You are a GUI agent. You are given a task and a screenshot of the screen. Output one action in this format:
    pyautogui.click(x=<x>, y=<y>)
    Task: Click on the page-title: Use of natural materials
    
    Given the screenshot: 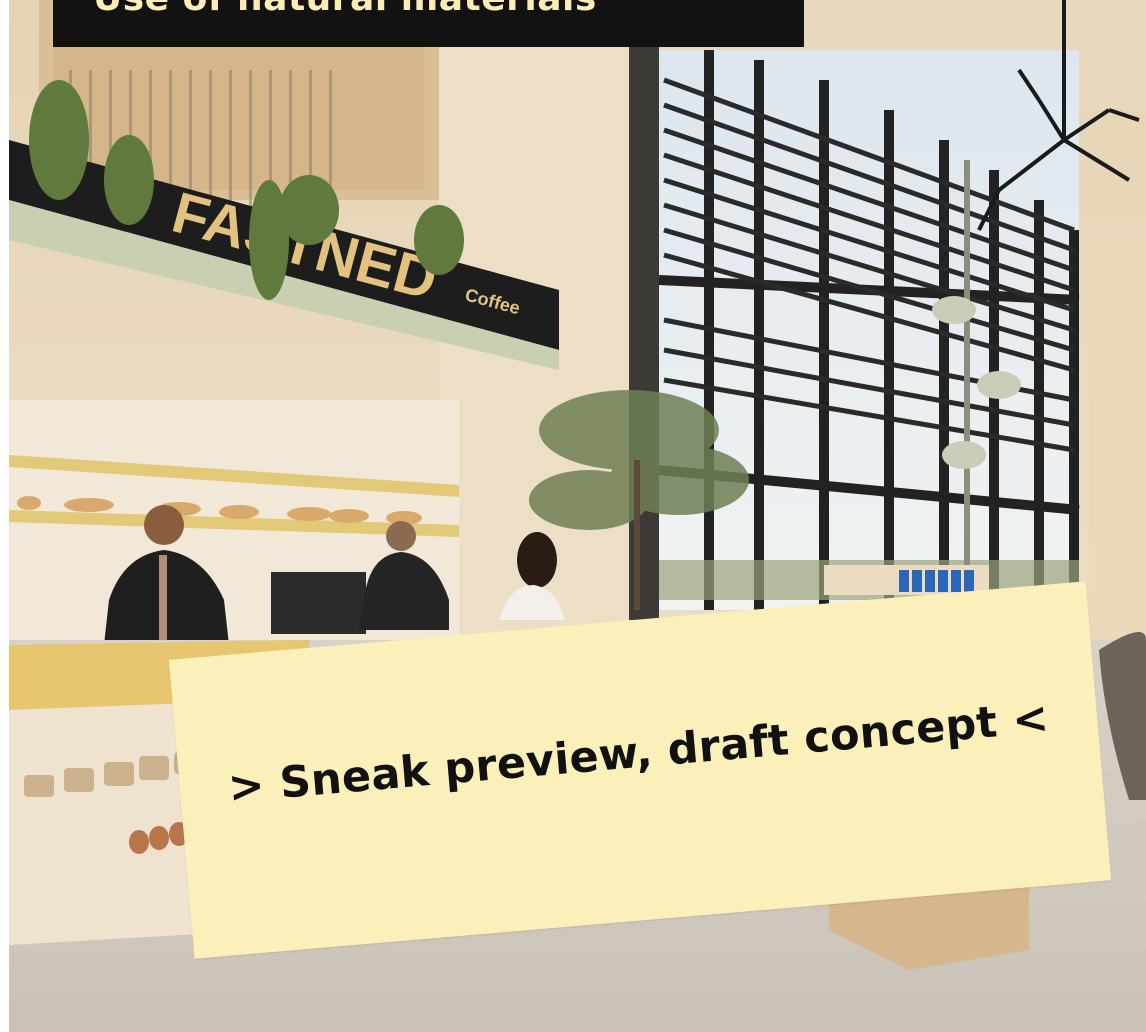 What is the action you would take?
    pyautogui.click(x=345, y=9)
    